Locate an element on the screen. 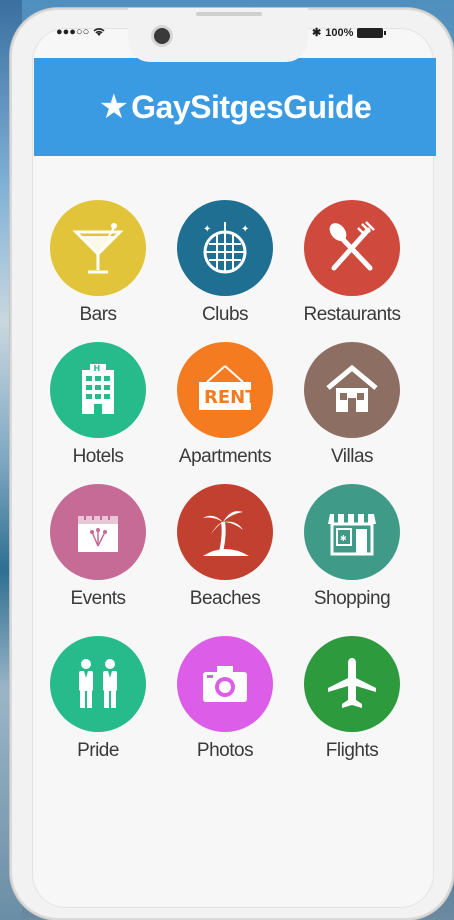  hotel-icon: H is located at coordinates (98, 390).